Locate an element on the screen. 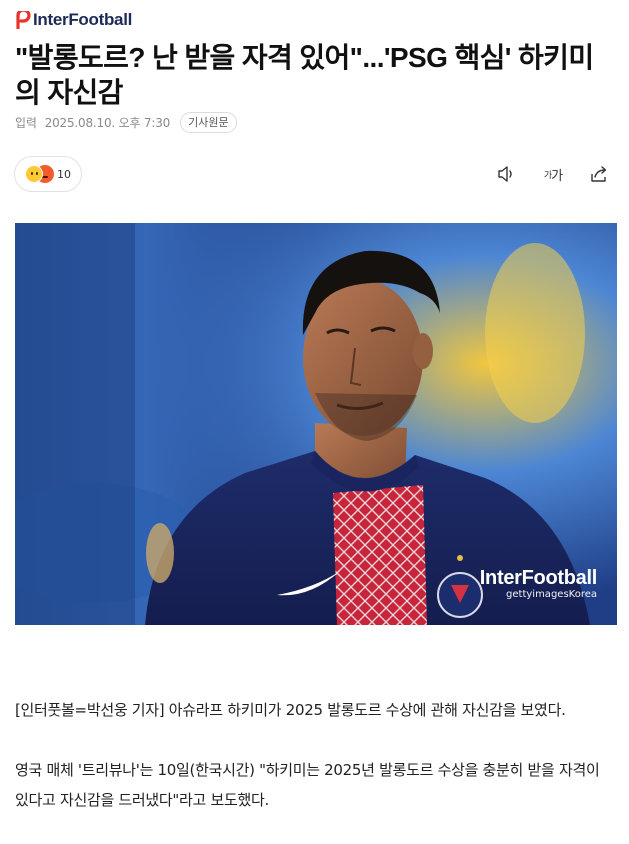 This screenshot has height=844, width=629. share-button is located at coordinates (599, 174).